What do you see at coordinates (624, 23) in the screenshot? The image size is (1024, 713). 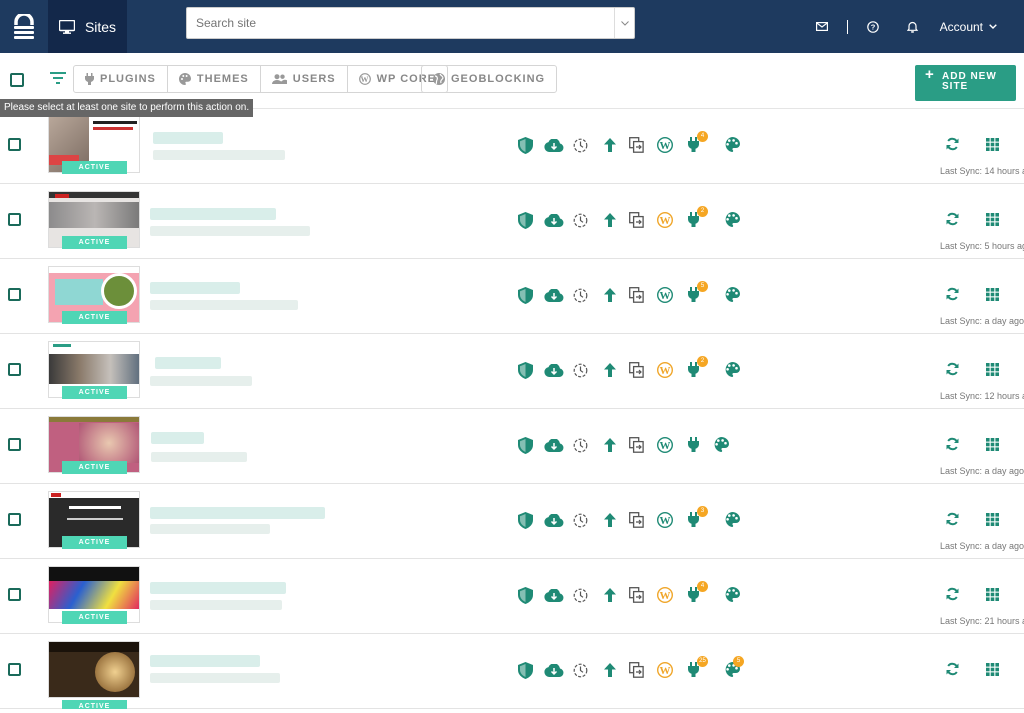 I see `search-dropdown-button` at bounding box center [624, 23].